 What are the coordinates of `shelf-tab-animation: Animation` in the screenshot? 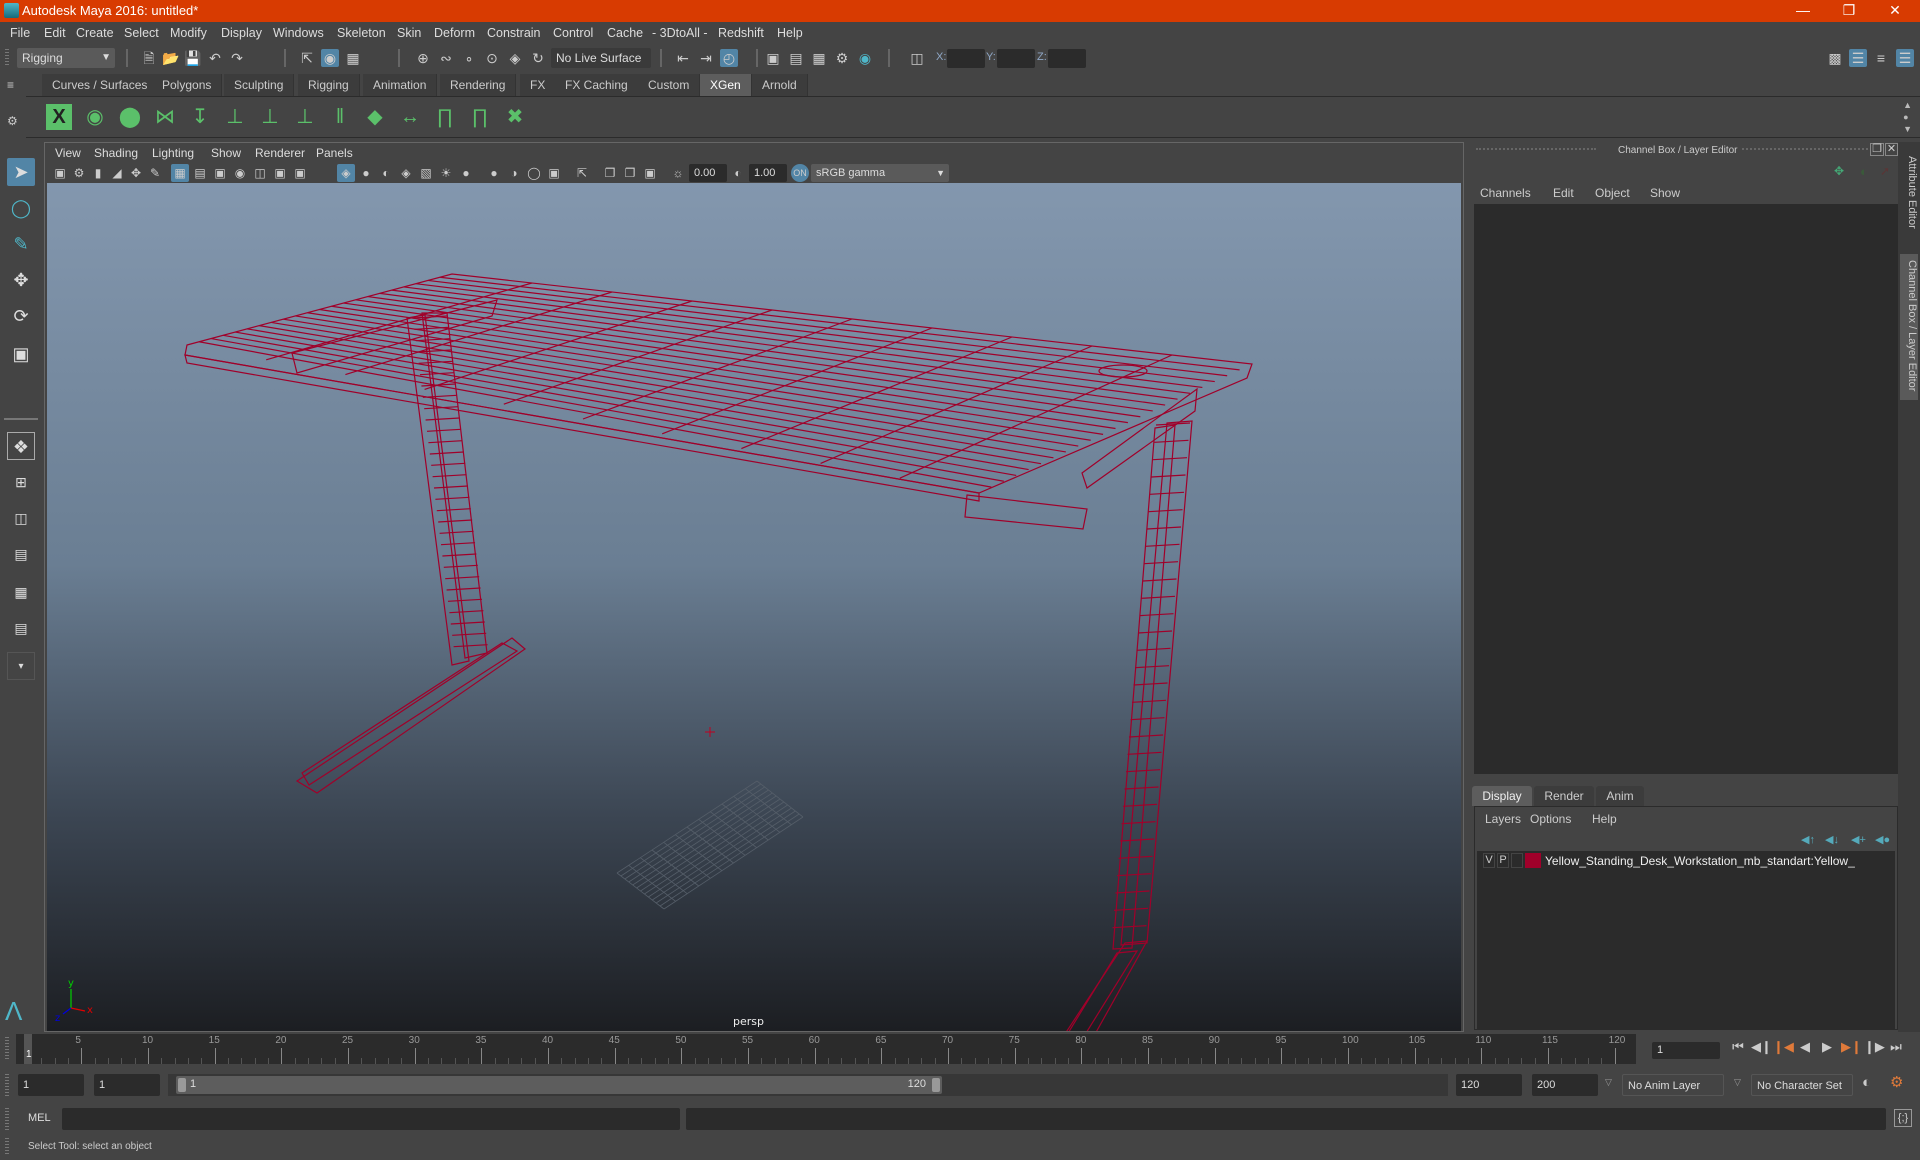 It's located at (400, 85).